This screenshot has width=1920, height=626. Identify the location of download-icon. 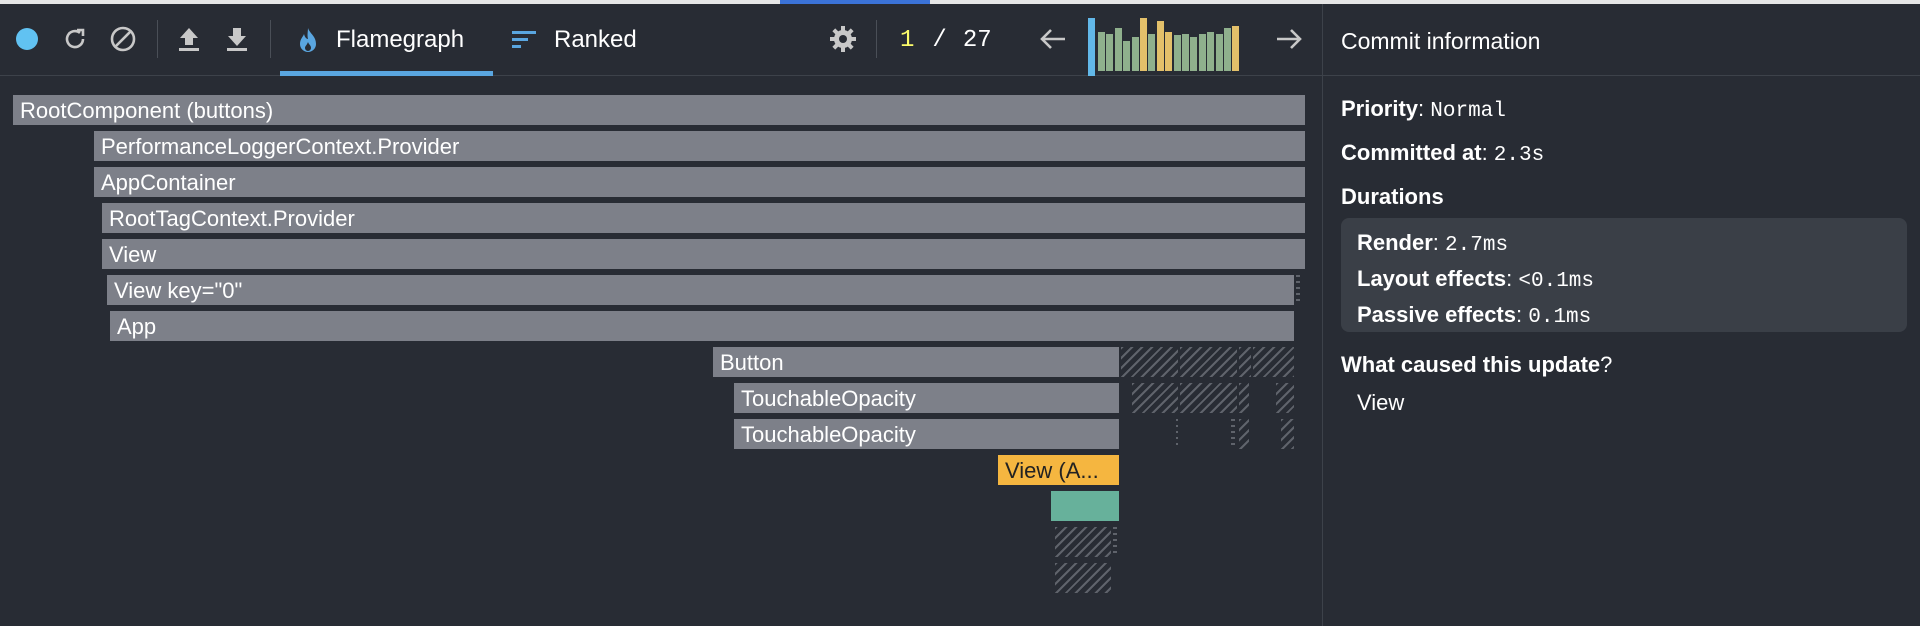
(237, 39).